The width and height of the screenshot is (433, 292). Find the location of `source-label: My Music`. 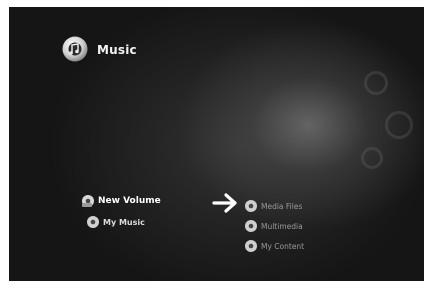

source-label: My Music is located at coordinates (124, 222).